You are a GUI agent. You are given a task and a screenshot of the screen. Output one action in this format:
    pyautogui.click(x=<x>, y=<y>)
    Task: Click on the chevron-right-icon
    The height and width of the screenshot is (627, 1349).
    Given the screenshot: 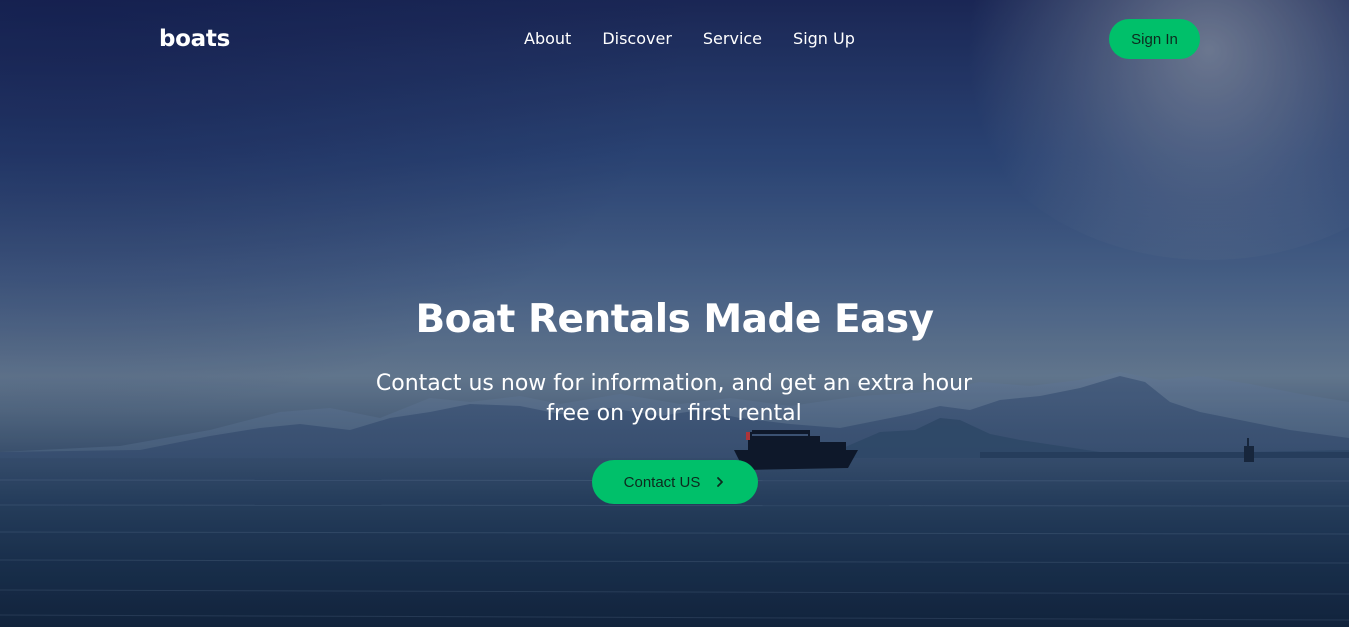 What is the action you would take?
    pyautogui.click(x=720, y=482)
    